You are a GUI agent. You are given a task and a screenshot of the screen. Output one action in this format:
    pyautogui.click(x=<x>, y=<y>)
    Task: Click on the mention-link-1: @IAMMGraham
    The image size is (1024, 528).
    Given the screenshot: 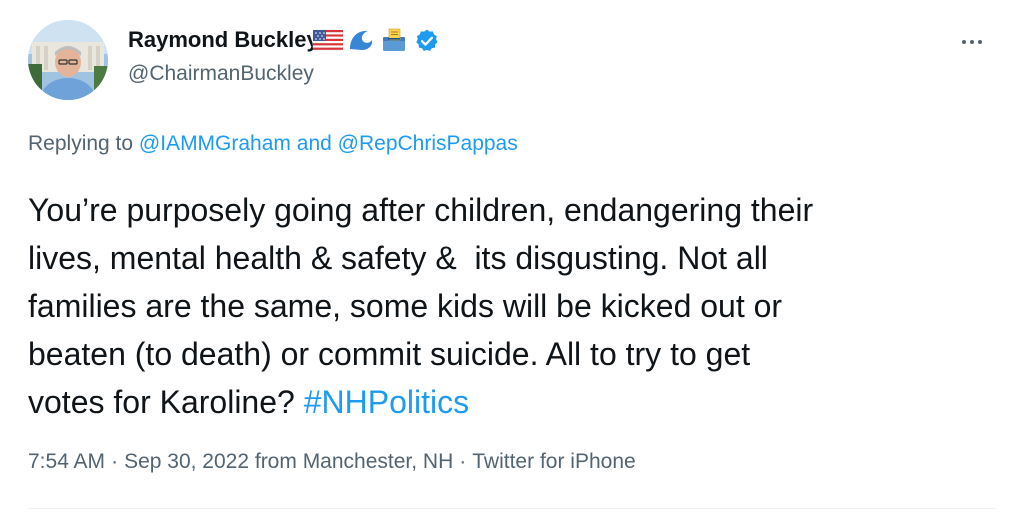 What is the action you would take?
    pyautogui.click(x=215, y=143)
    